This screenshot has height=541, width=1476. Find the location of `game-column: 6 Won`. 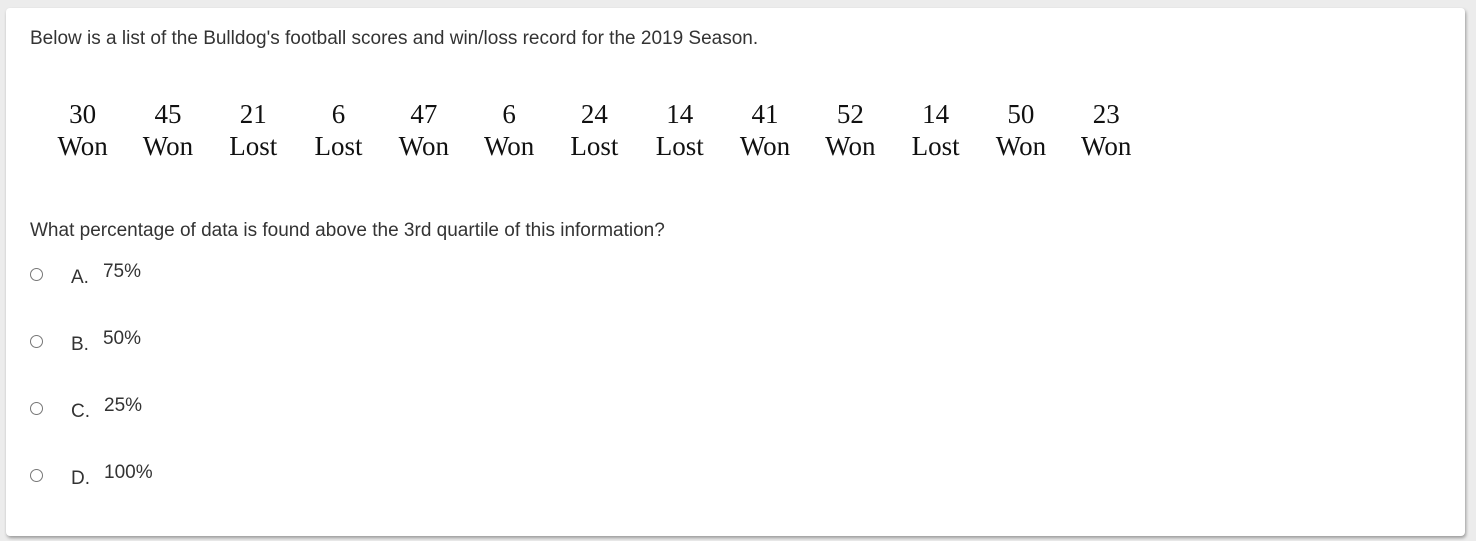

game-column: 6 Won is located at coordinates (508, 130).